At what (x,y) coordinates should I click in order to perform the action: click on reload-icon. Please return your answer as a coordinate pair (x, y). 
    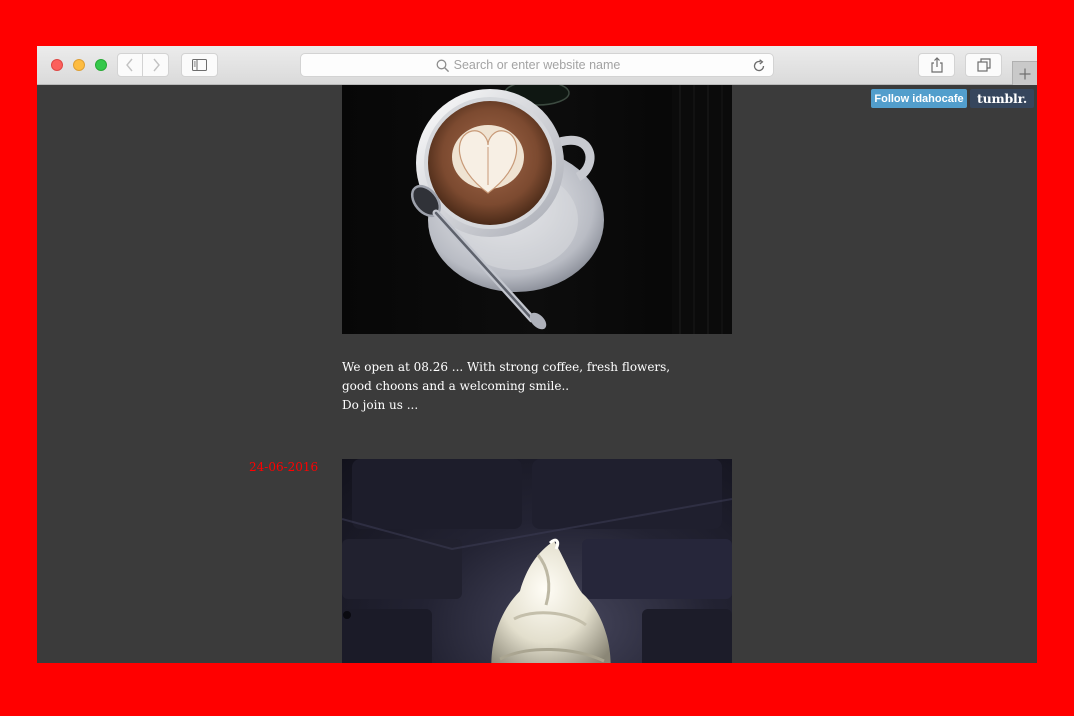
    Looking at the image, I should click on (759, 66).